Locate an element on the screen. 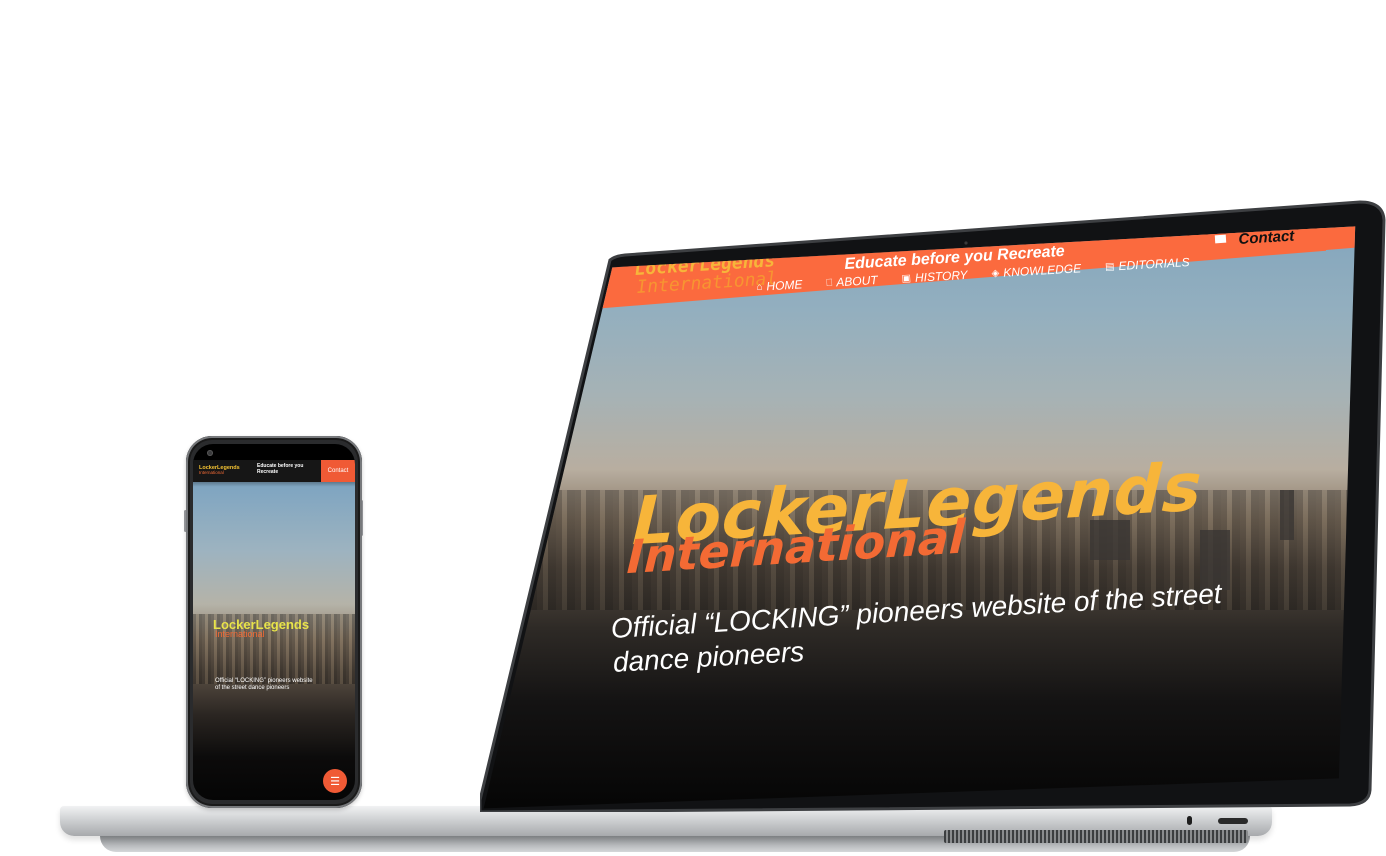 The height and width of the screenshot is (856, 1386). nav-item-home: ⌂ HOME is located at coordinates (779, 285).